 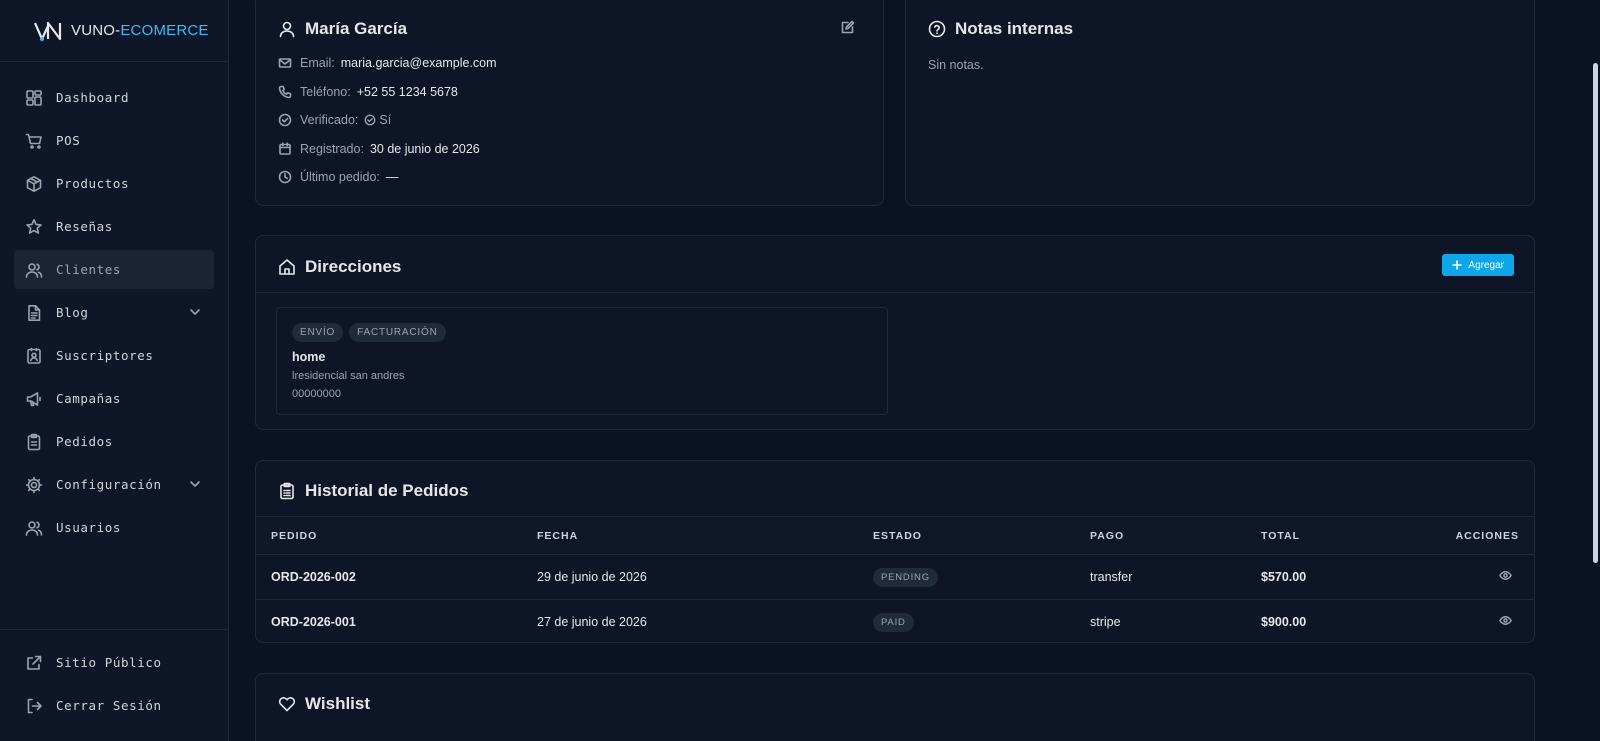 What do you see at coordinates (316, 394) in the screenshot?
I see `address-line2: 00000000` at bounding box center [316, 394].